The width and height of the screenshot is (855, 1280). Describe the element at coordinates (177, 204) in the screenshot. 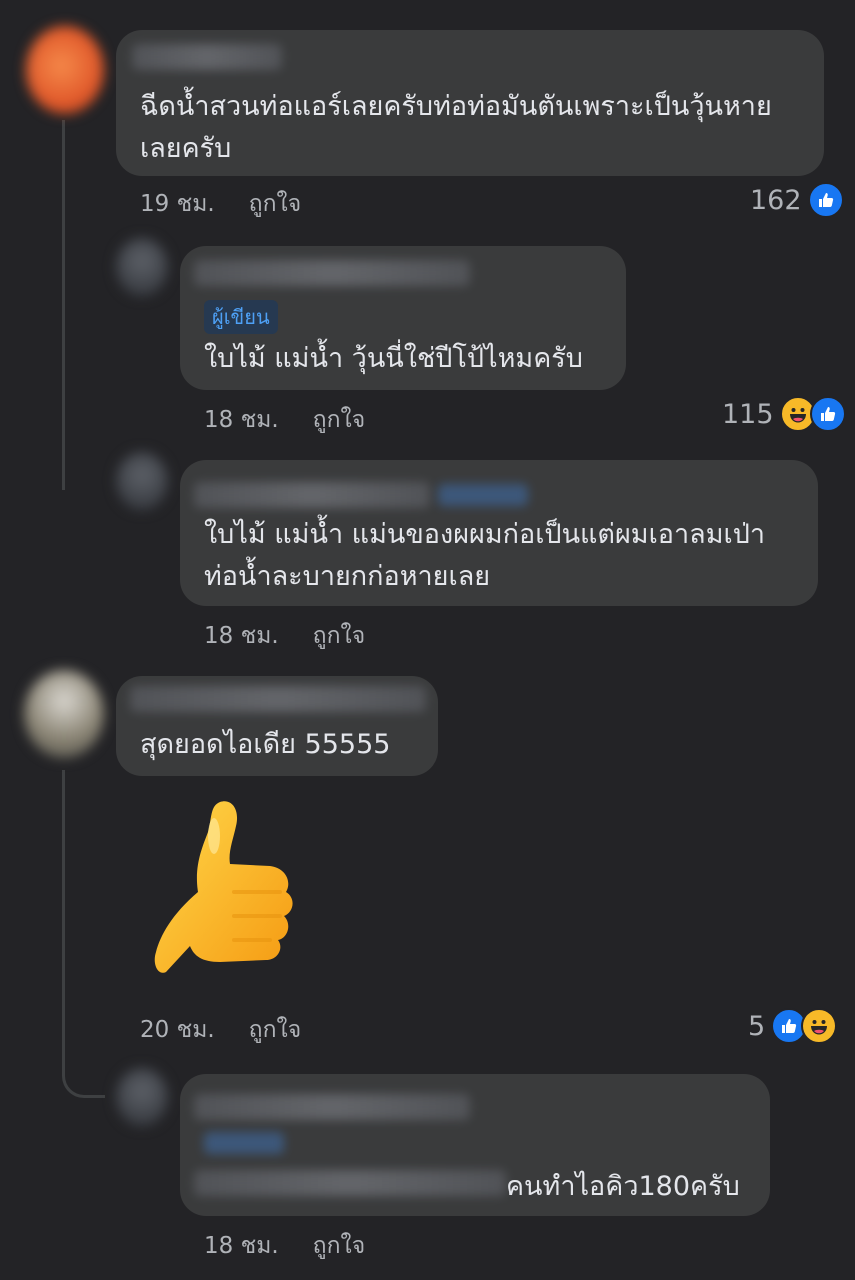

I see `comment-time: 19 ชม.` at that location.